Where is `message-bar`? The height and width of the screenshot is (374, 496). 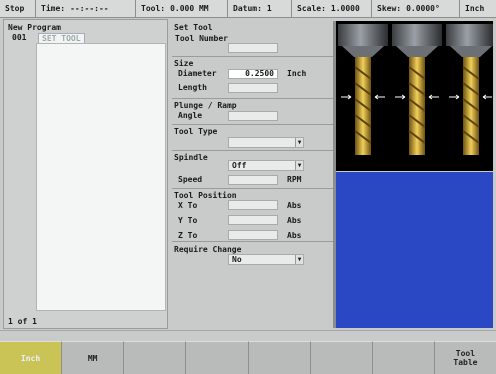 message-bar is located at coordinates (248, 335).